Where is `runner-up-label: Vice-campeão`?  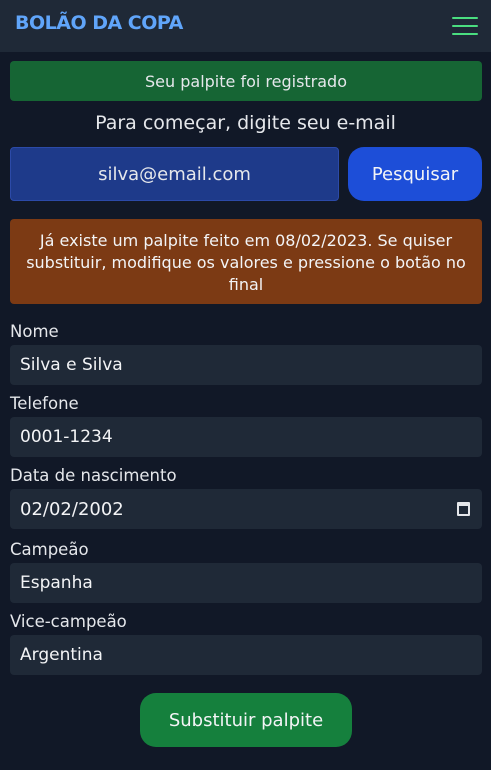
runner-up-label: Vice-campeão is located at coordinates (68, 621).